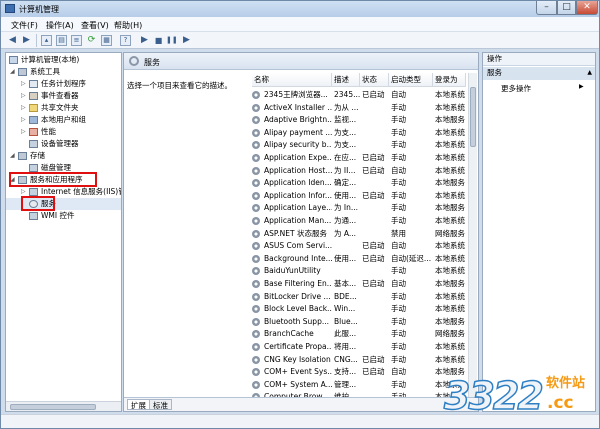 The image size is (600, 429). Describe the element at coordinates (158, 40) in the screenshot. I see `stop-service-icon: ■` at that location.